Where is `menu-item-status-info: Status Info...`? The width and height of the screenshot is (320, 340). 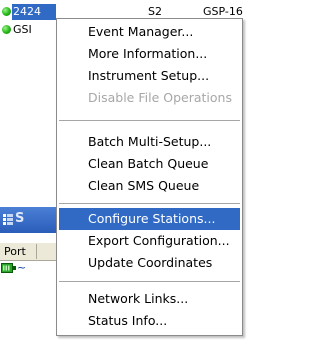 menu-item-status-info: Status Info... is located at coordinates (149, 321).